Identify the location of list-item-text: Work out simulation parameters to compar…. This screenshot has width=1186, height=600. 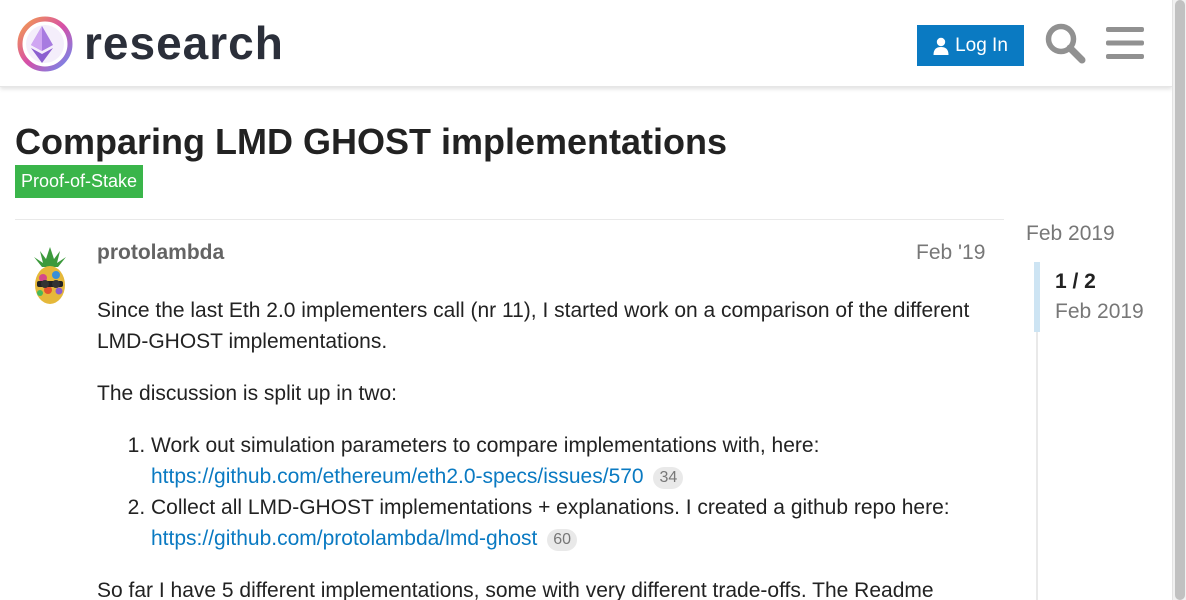
(485, 445).